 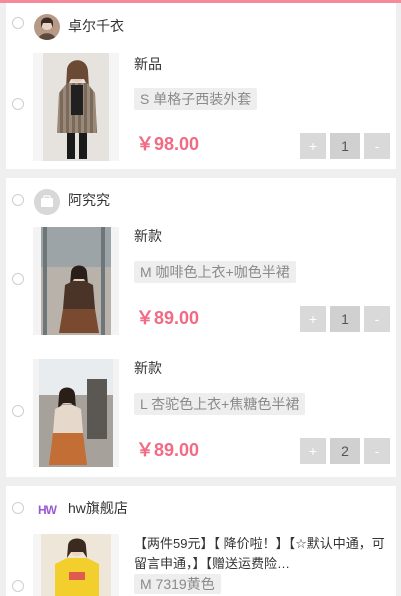 What do you see at coordinates (201, 26) in the screenshot?
I see `store-header: 卓尔千衣` at bounding box center [201, 26].